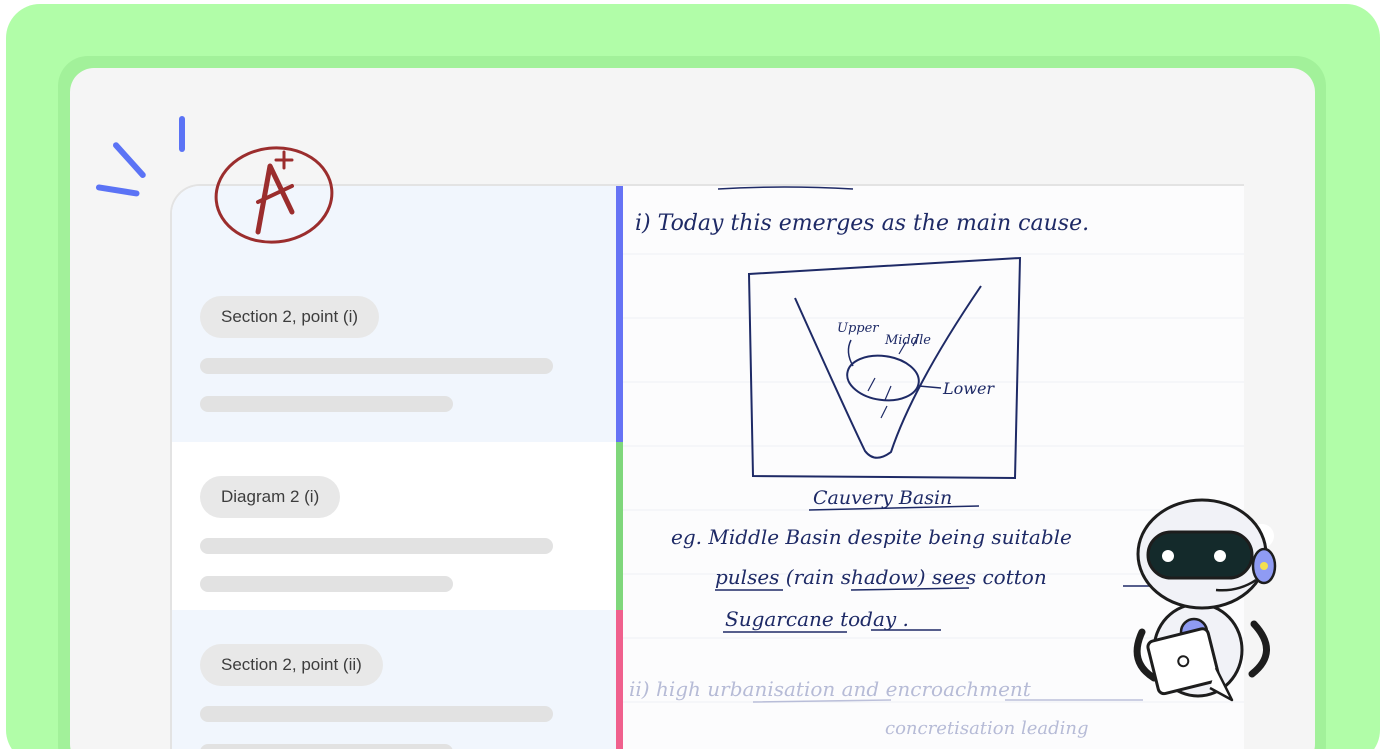 The image size is (1384, 749). I want to click on answer-line-1: i) Today this emerges as the main cause., so click(862, 223).